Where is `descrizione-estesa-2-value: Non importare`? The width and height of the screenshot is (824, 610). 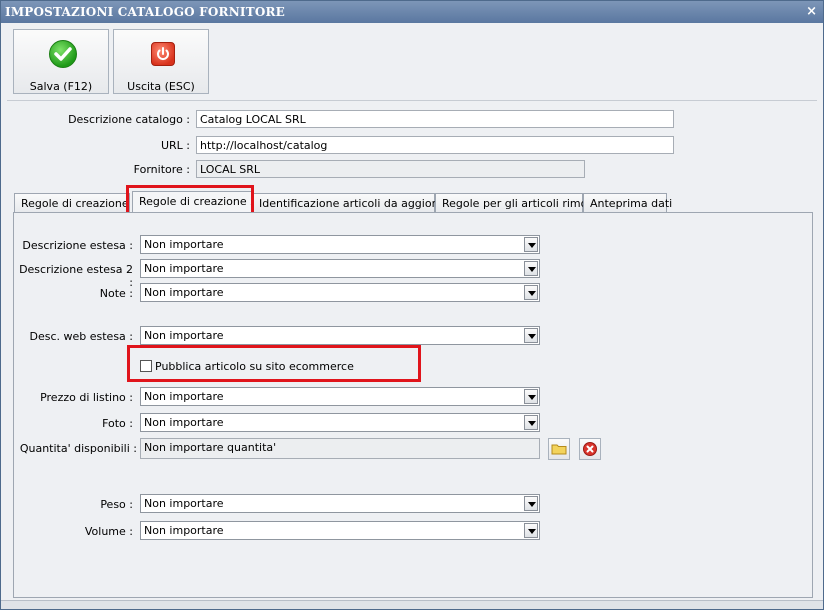 descrizione-estesa-2-value: Non importare is located at coordinates (184, 268).